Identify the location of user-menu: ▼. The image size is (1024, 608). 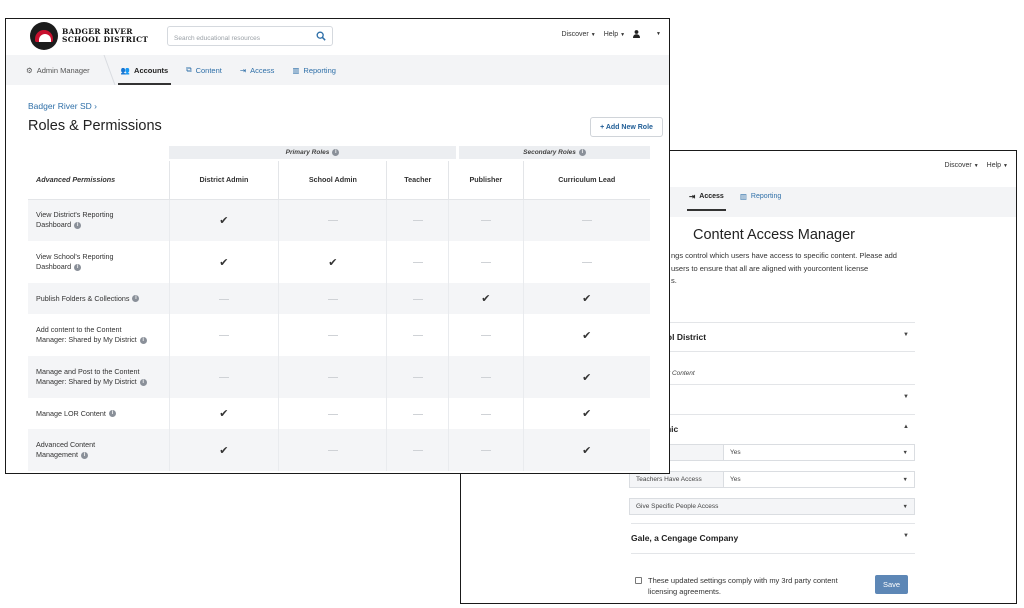
(647, 34).